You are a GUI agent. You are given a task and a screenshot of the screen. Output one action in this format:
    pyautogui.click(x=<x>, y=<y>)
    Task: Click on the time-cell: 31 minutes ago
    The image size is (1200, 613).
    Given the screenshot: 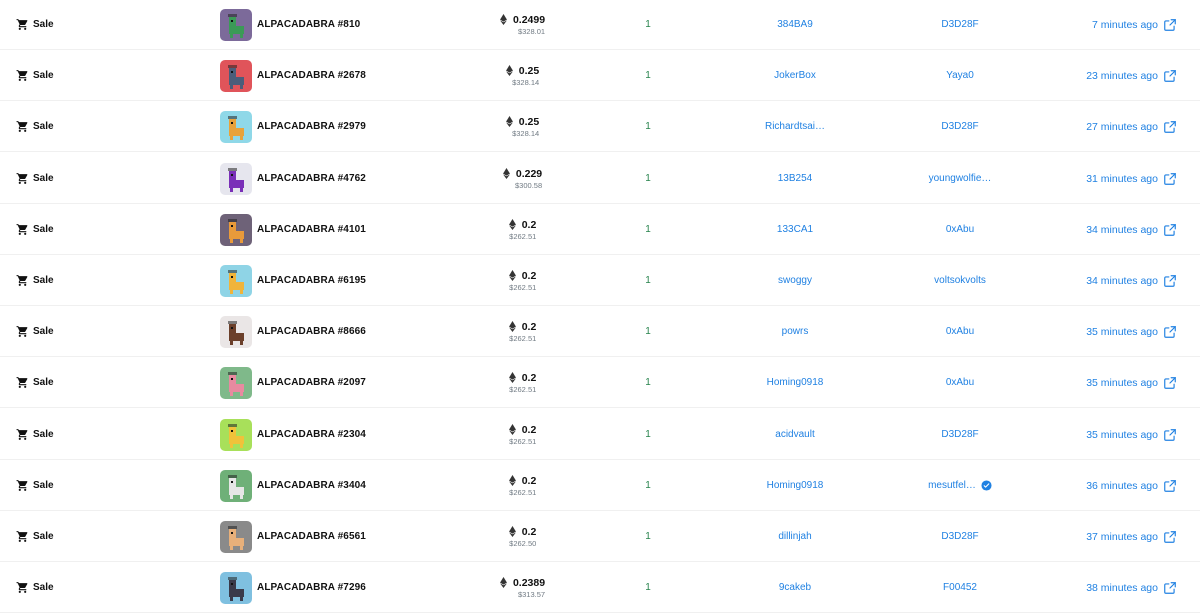 What is the action you would take?
    pyautogui.click(x=1108, y=178)
    